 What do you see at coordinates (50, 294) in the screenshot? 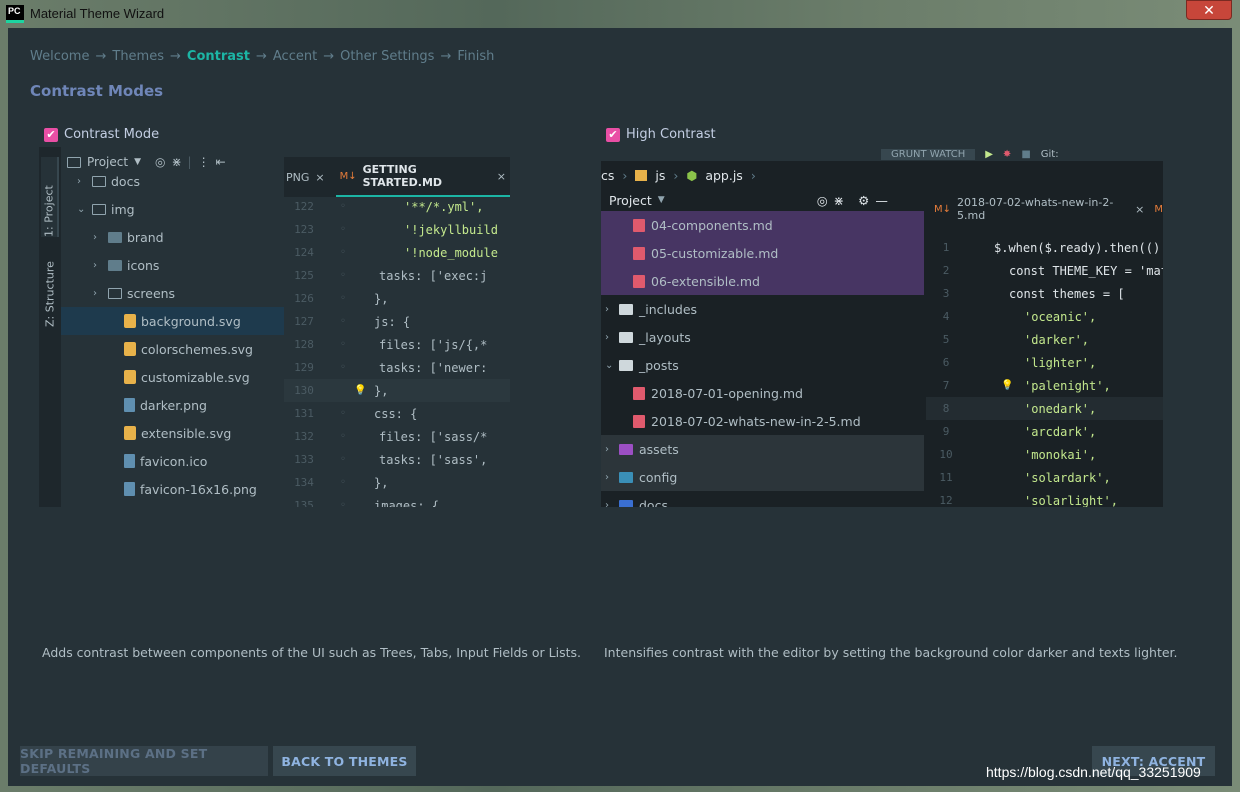
I see `structure-side-tab-label: Z: Structure` at bounding box center [50, 294].